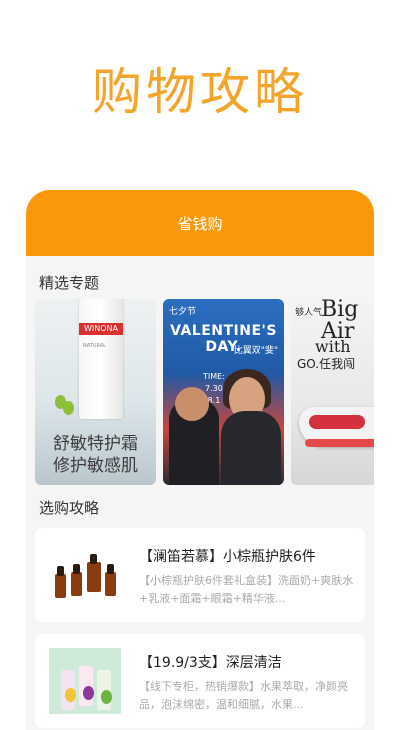 The width and height of the screenshot is (400, 730). I want to click on topic-card-winona: WINONA NATURAL 舒敏特护霜 修护敏感肌, so click(95, 392).